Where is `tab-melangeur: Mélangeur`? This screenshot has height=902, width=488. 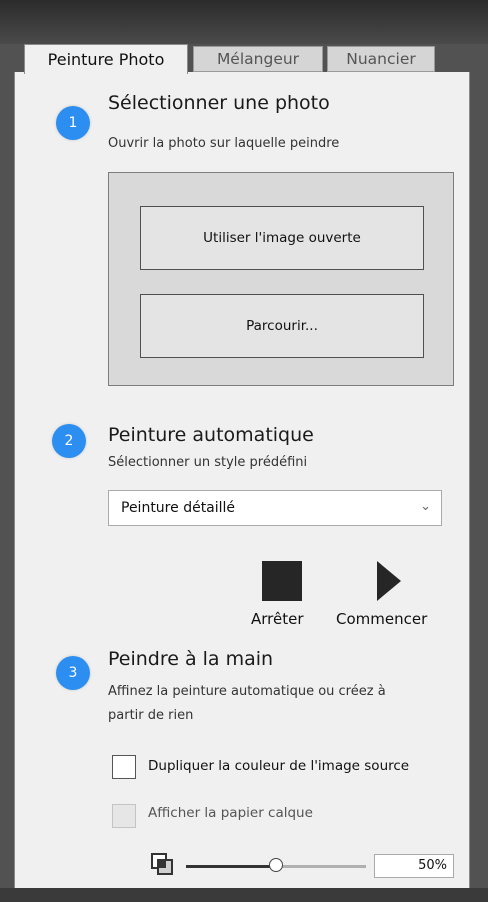
tab-melangeur: Mélangeur is located at coordinates (258, 59).